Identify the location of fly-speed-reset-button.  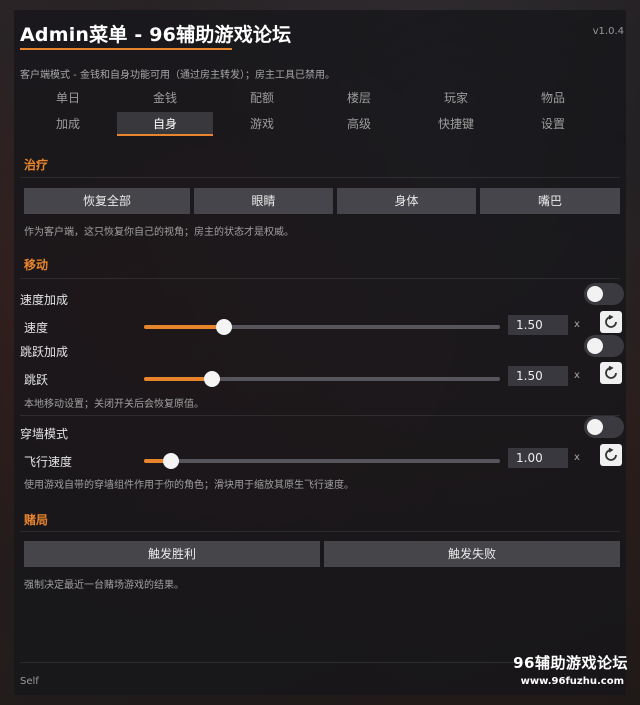
(611, 455).